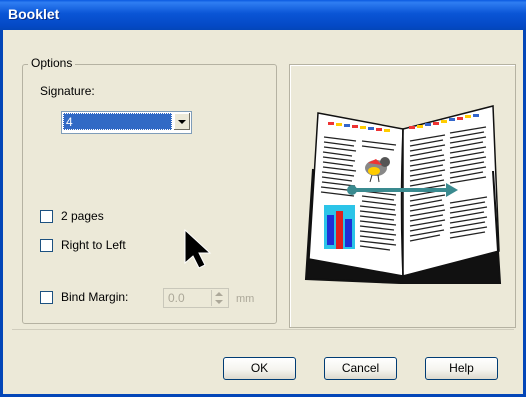  I want to click on cancel-button: Cancel, so click(360, 368).